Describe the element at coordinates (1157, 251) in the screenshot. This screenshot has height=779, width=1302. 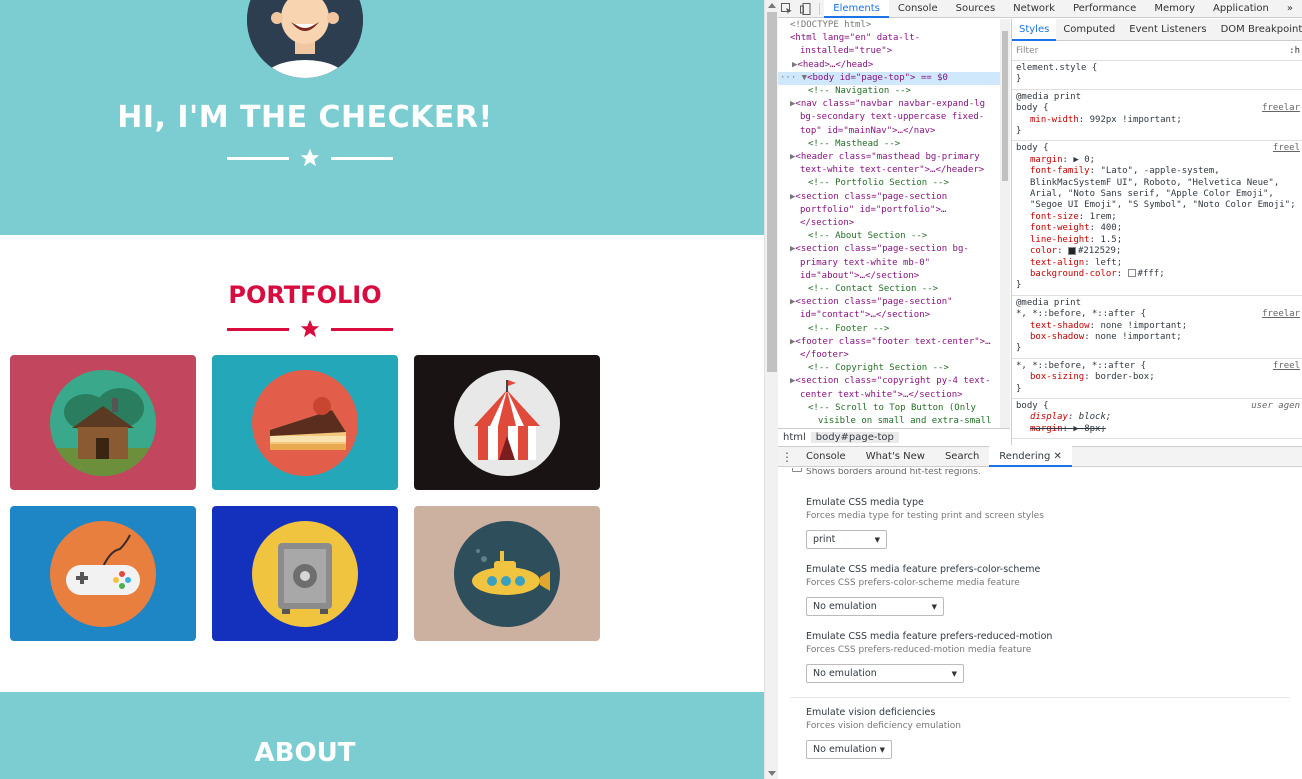
I see `css-property: color: #212529;` at that location.